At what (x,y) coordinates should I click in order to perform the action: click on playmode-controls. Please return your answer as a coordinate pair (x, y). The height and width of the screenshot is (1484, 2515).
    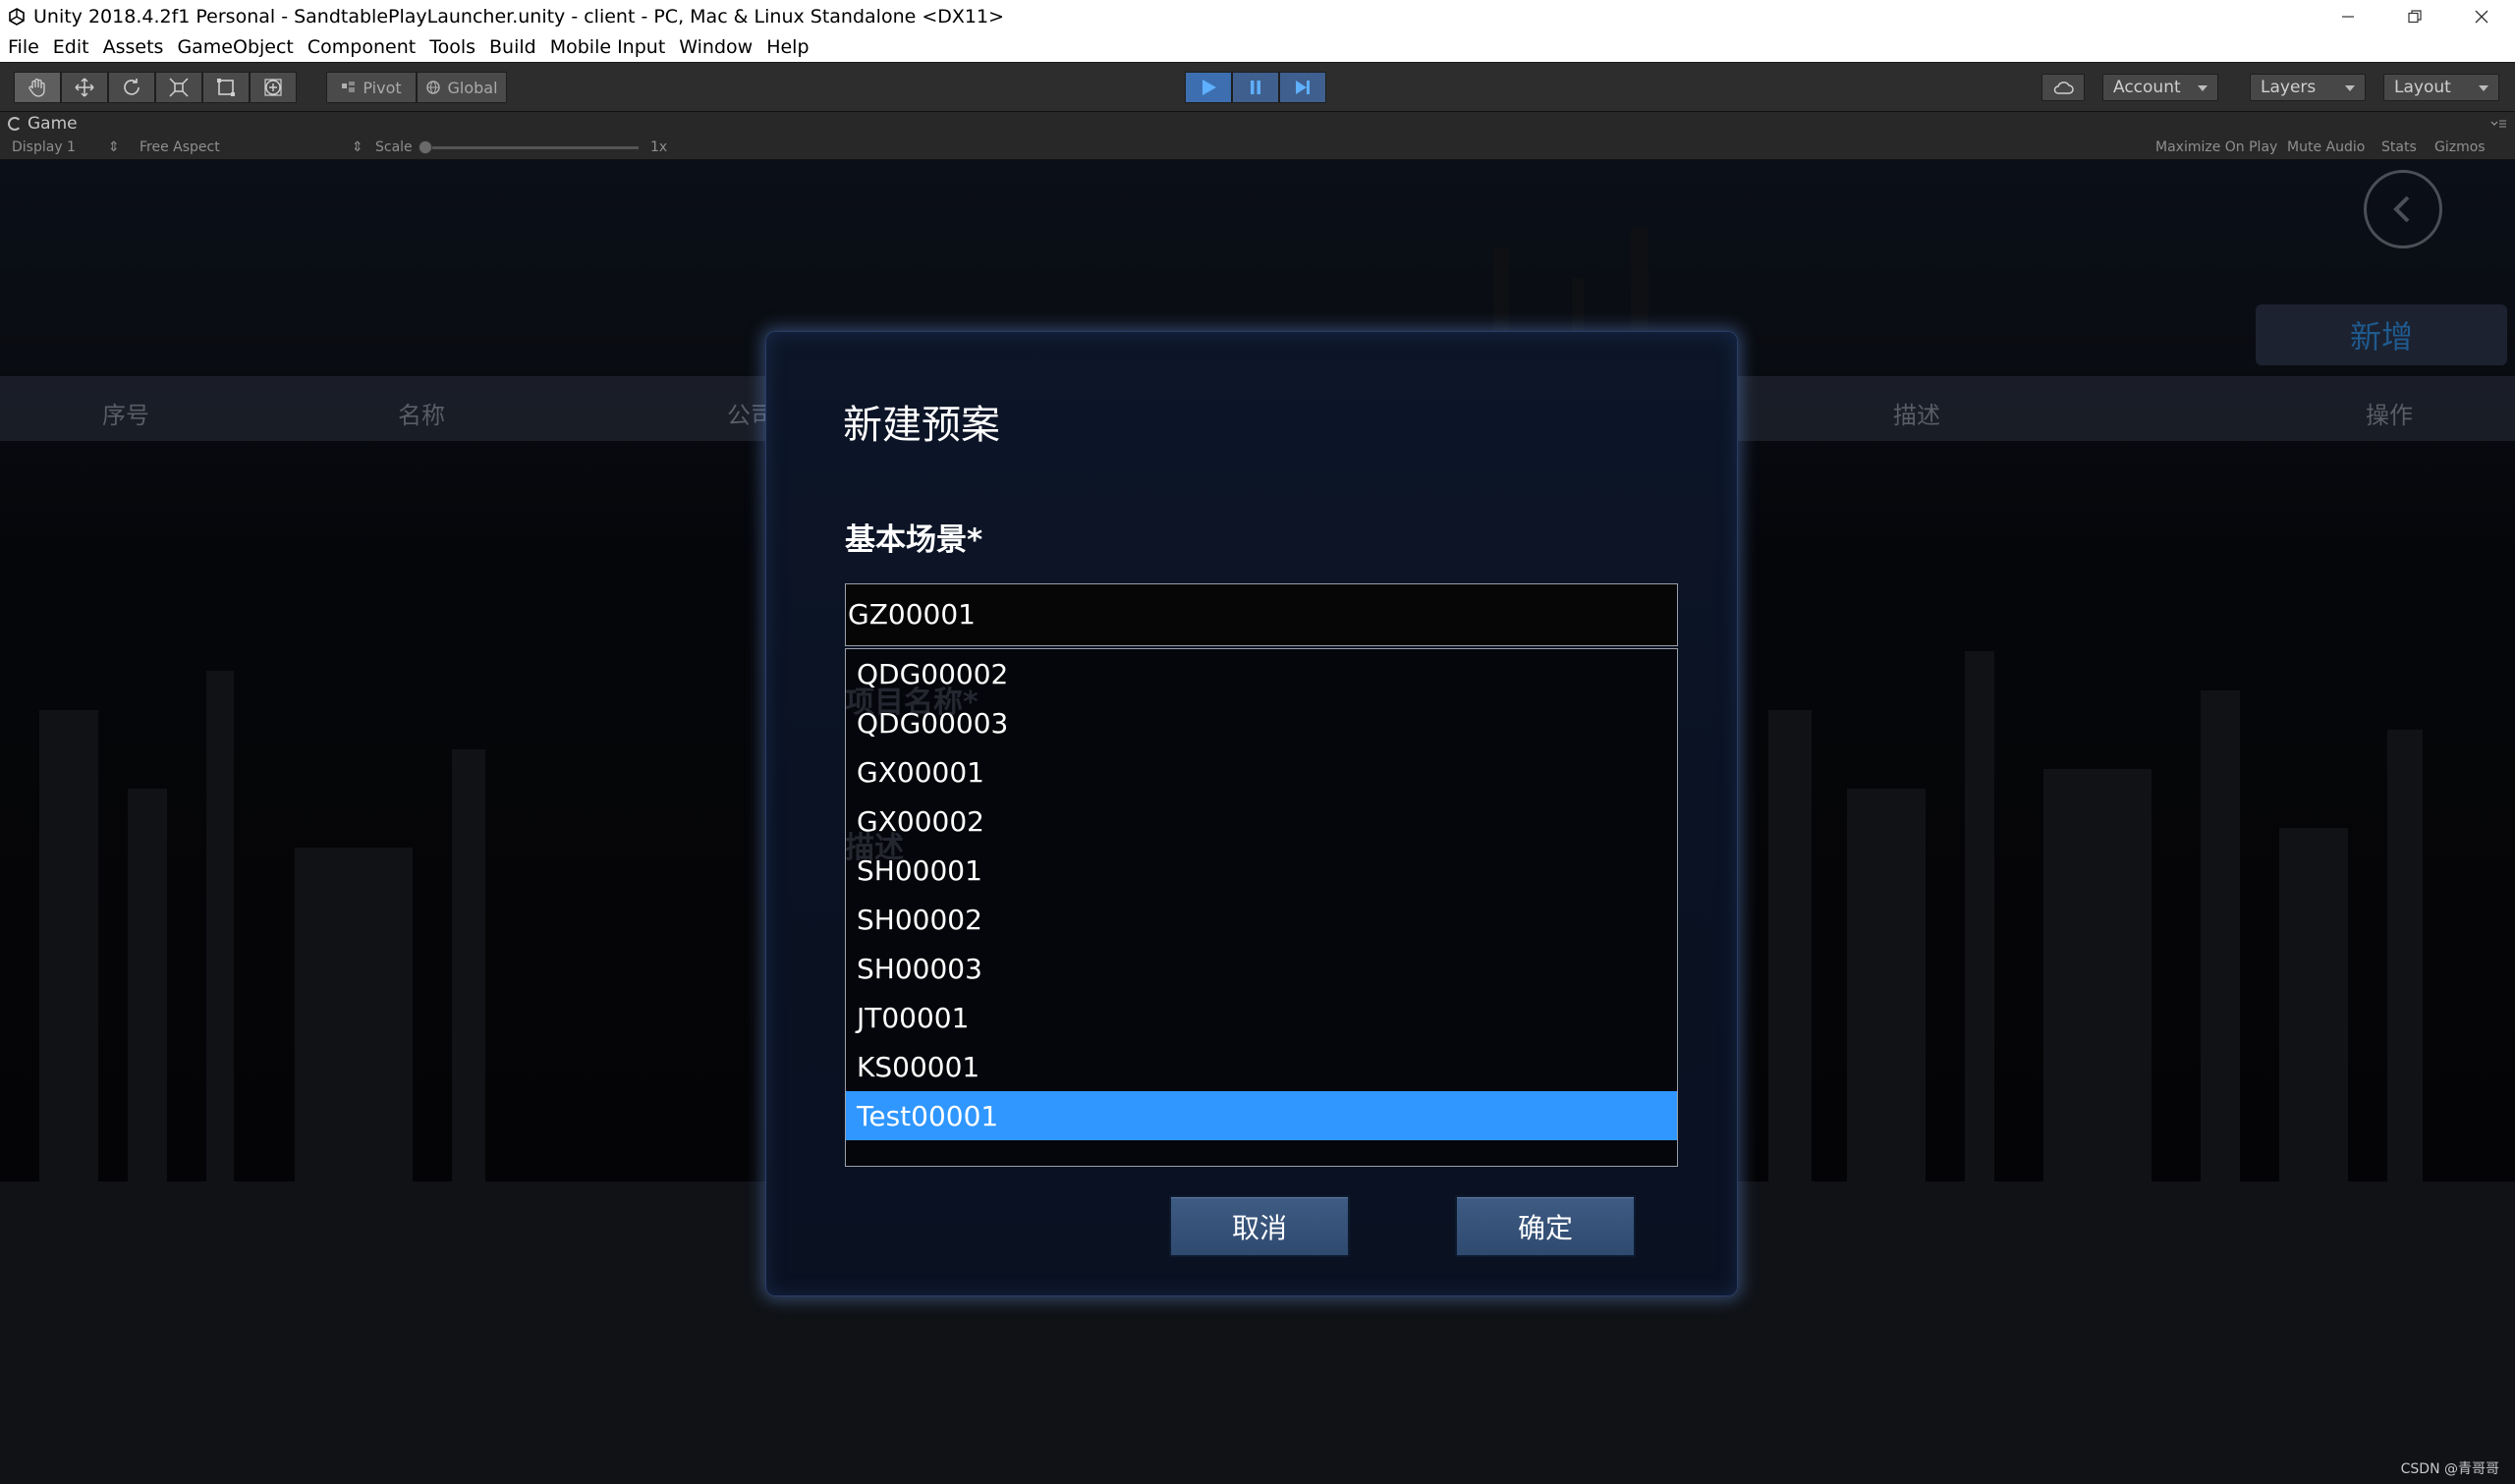
    Looking at the image, I should click on (1255, 87).